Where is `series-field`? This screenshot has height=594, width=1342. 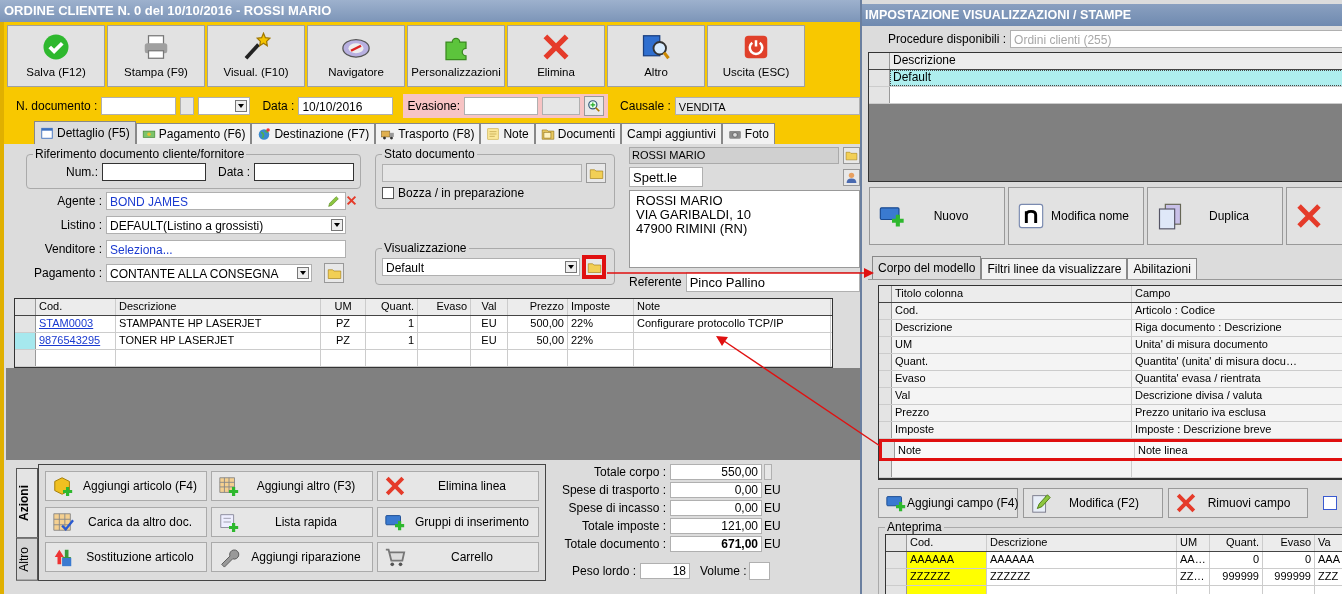 series-field is located at coordinates (187, 106).